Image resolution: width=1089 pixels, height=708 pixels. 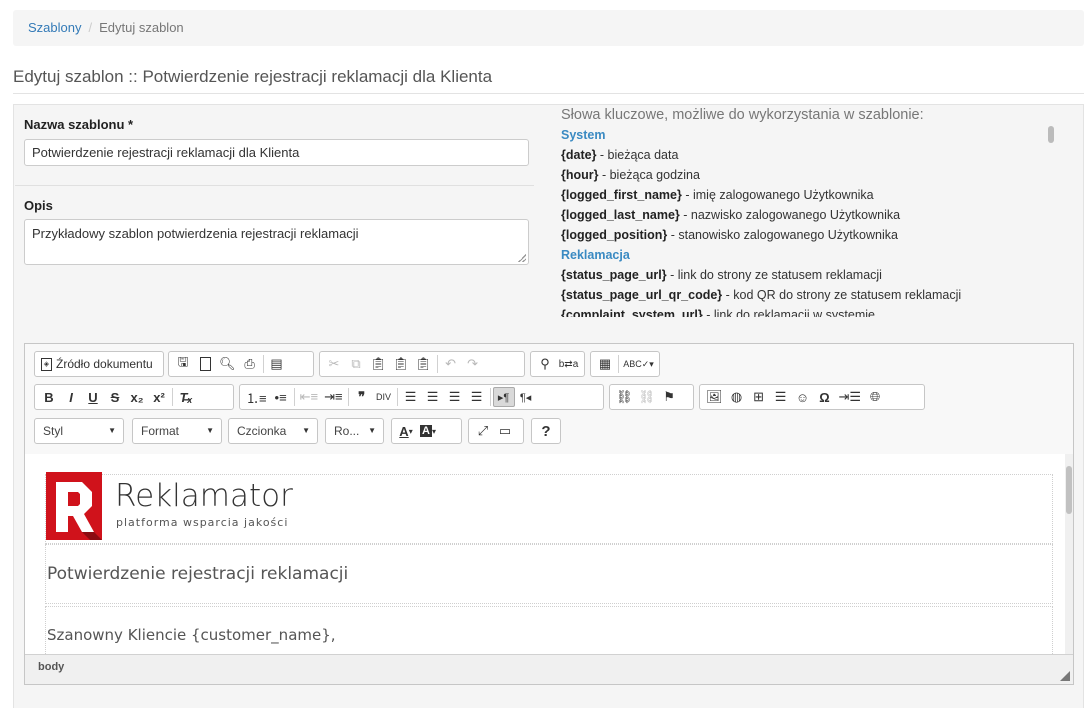 I want to click on strike-button: S, so click(x=115, y=397).